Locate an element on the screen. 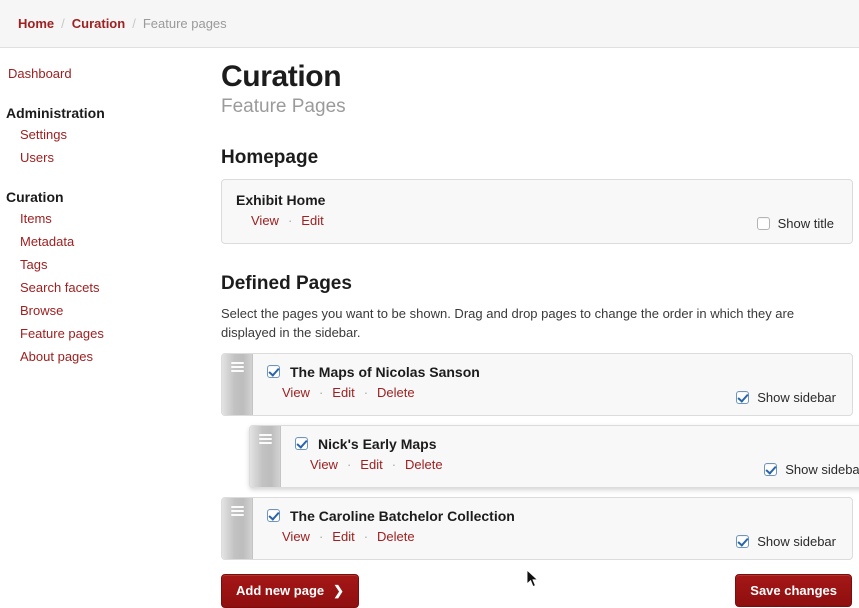 This screenshot has width=859, height=608. row-title-line: The Maps of Nicolas Sanson is located at coordinates (501, 372).